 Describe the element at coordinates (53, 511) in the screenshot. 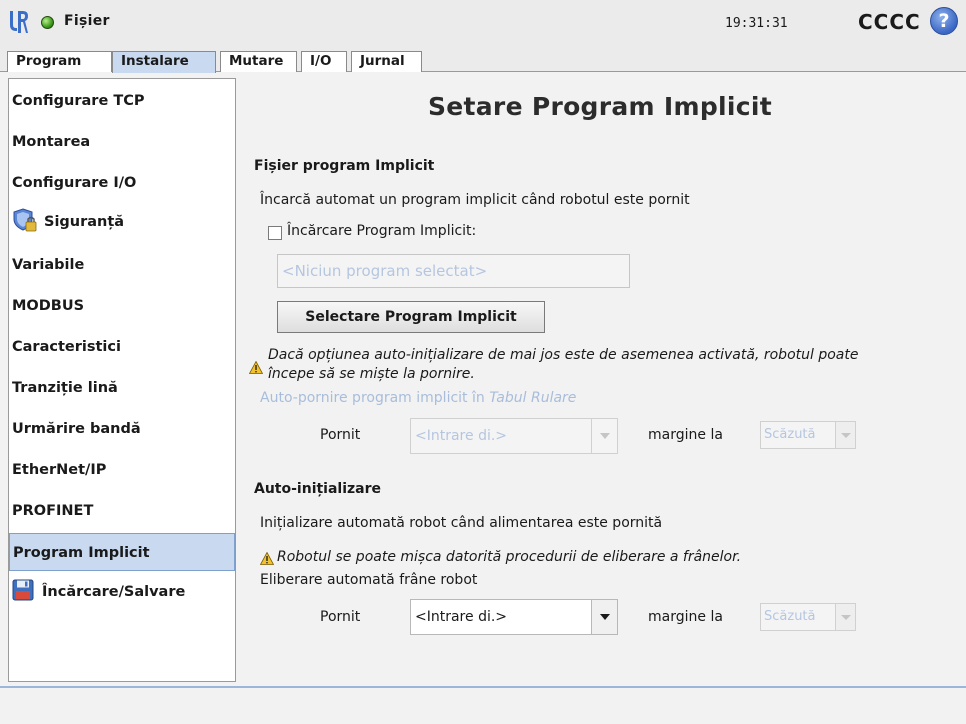

I see `sidebar-item-label: PROFINET` at that location.